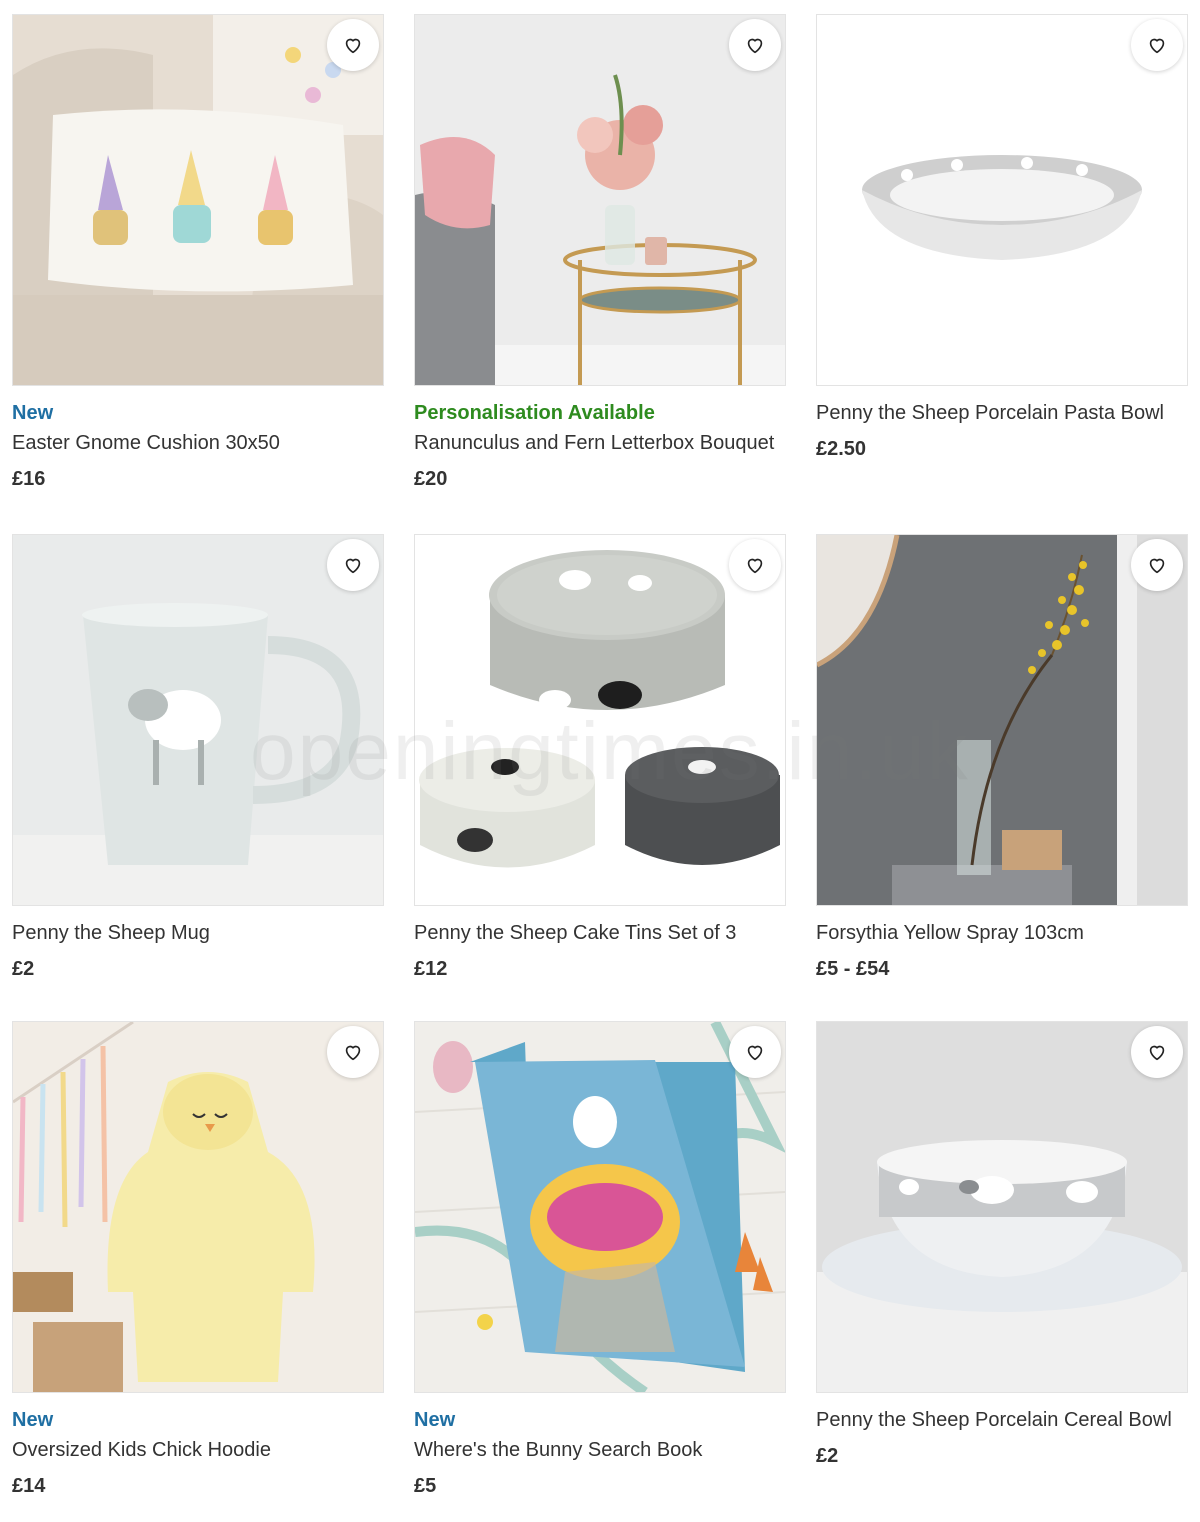  Describe the element at coordinates (198, 443) in the screenshot. I see `product-title: Easter Gnome Cushion 30x50` at that location.